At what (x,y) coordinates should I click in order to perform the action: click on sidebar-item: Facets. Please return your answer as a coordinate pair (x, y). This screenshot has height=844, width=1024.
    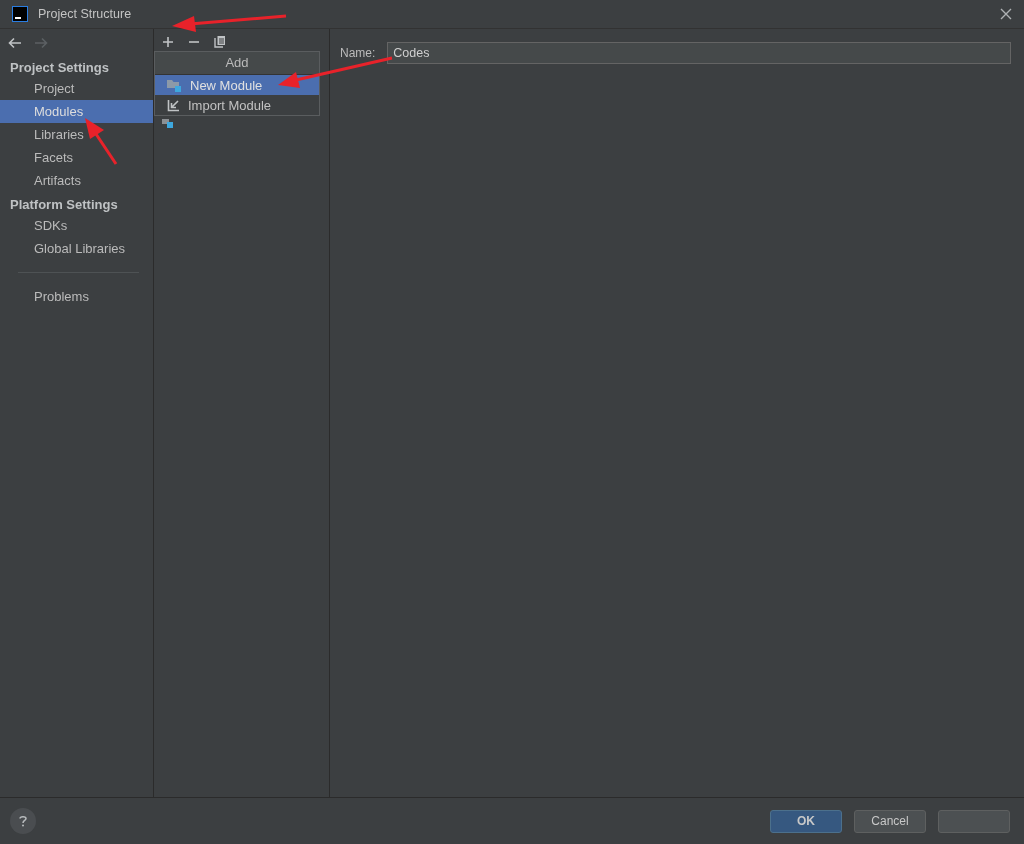
    Looking at the image, I should click on (76, 157).